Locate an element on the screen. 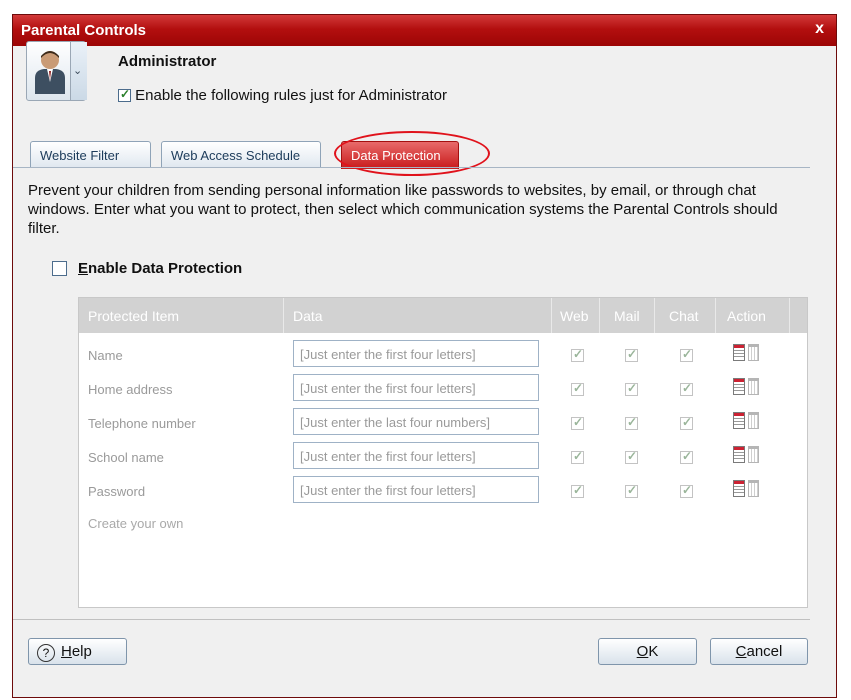 The width and height of the screenshot is (851, 700). table-row: Name [Just enter the first four letters] is located at coordinates (443, 355).